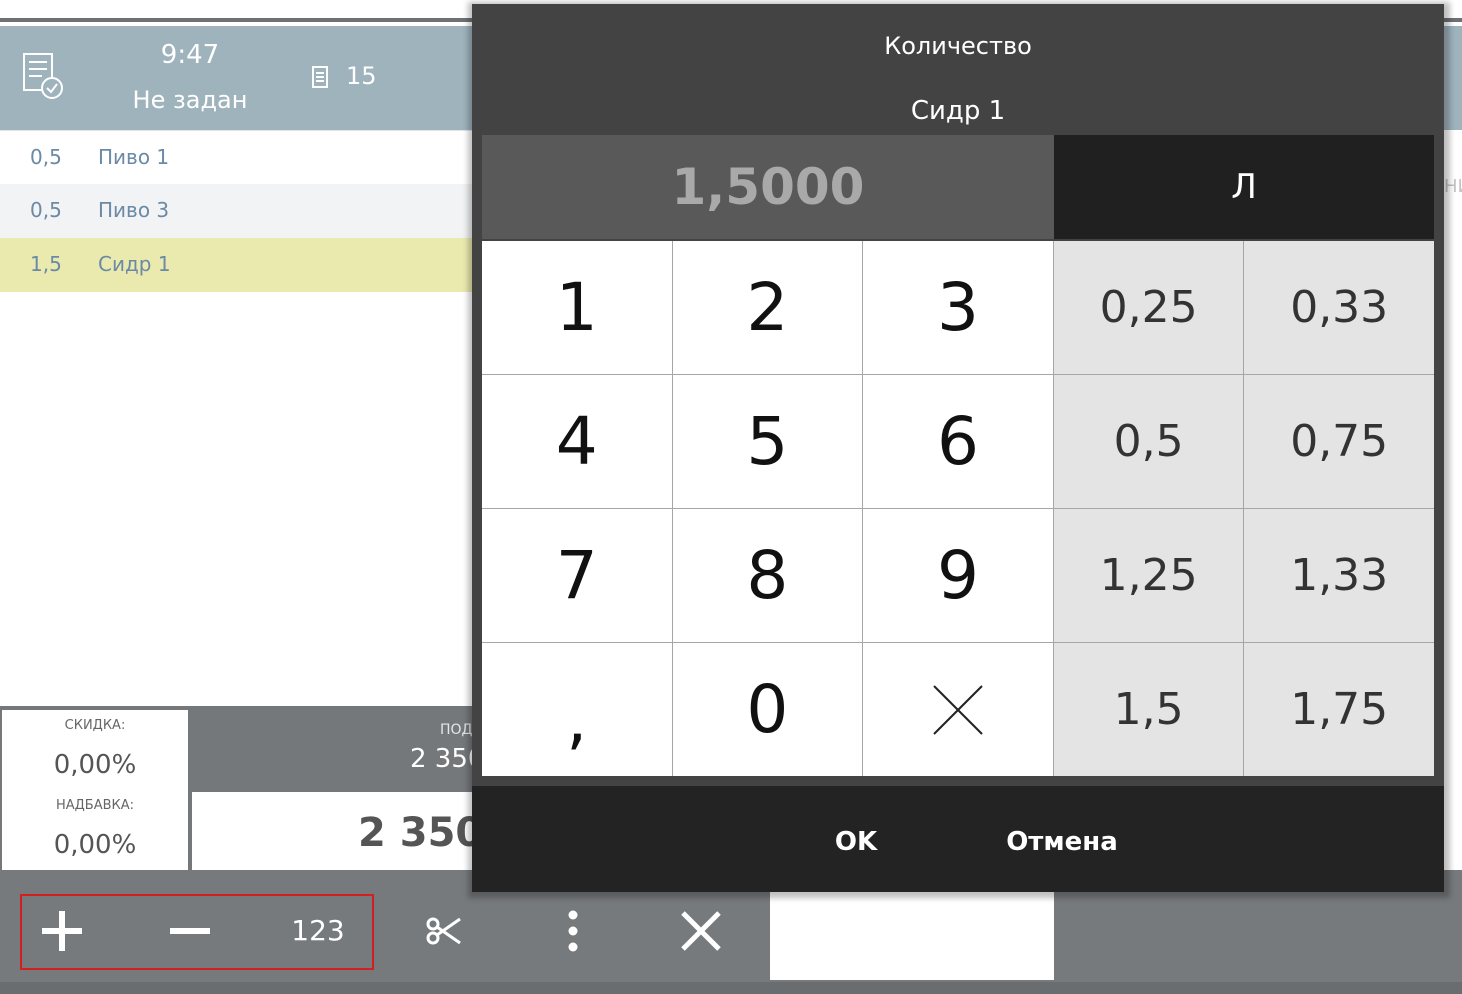 This screenshot has width=1462, height=994. What do you see at coordinates (236, 157) in the screenshot?
I see `order-line: 0,5 Пиво 1` at bounding box center [236, 157].